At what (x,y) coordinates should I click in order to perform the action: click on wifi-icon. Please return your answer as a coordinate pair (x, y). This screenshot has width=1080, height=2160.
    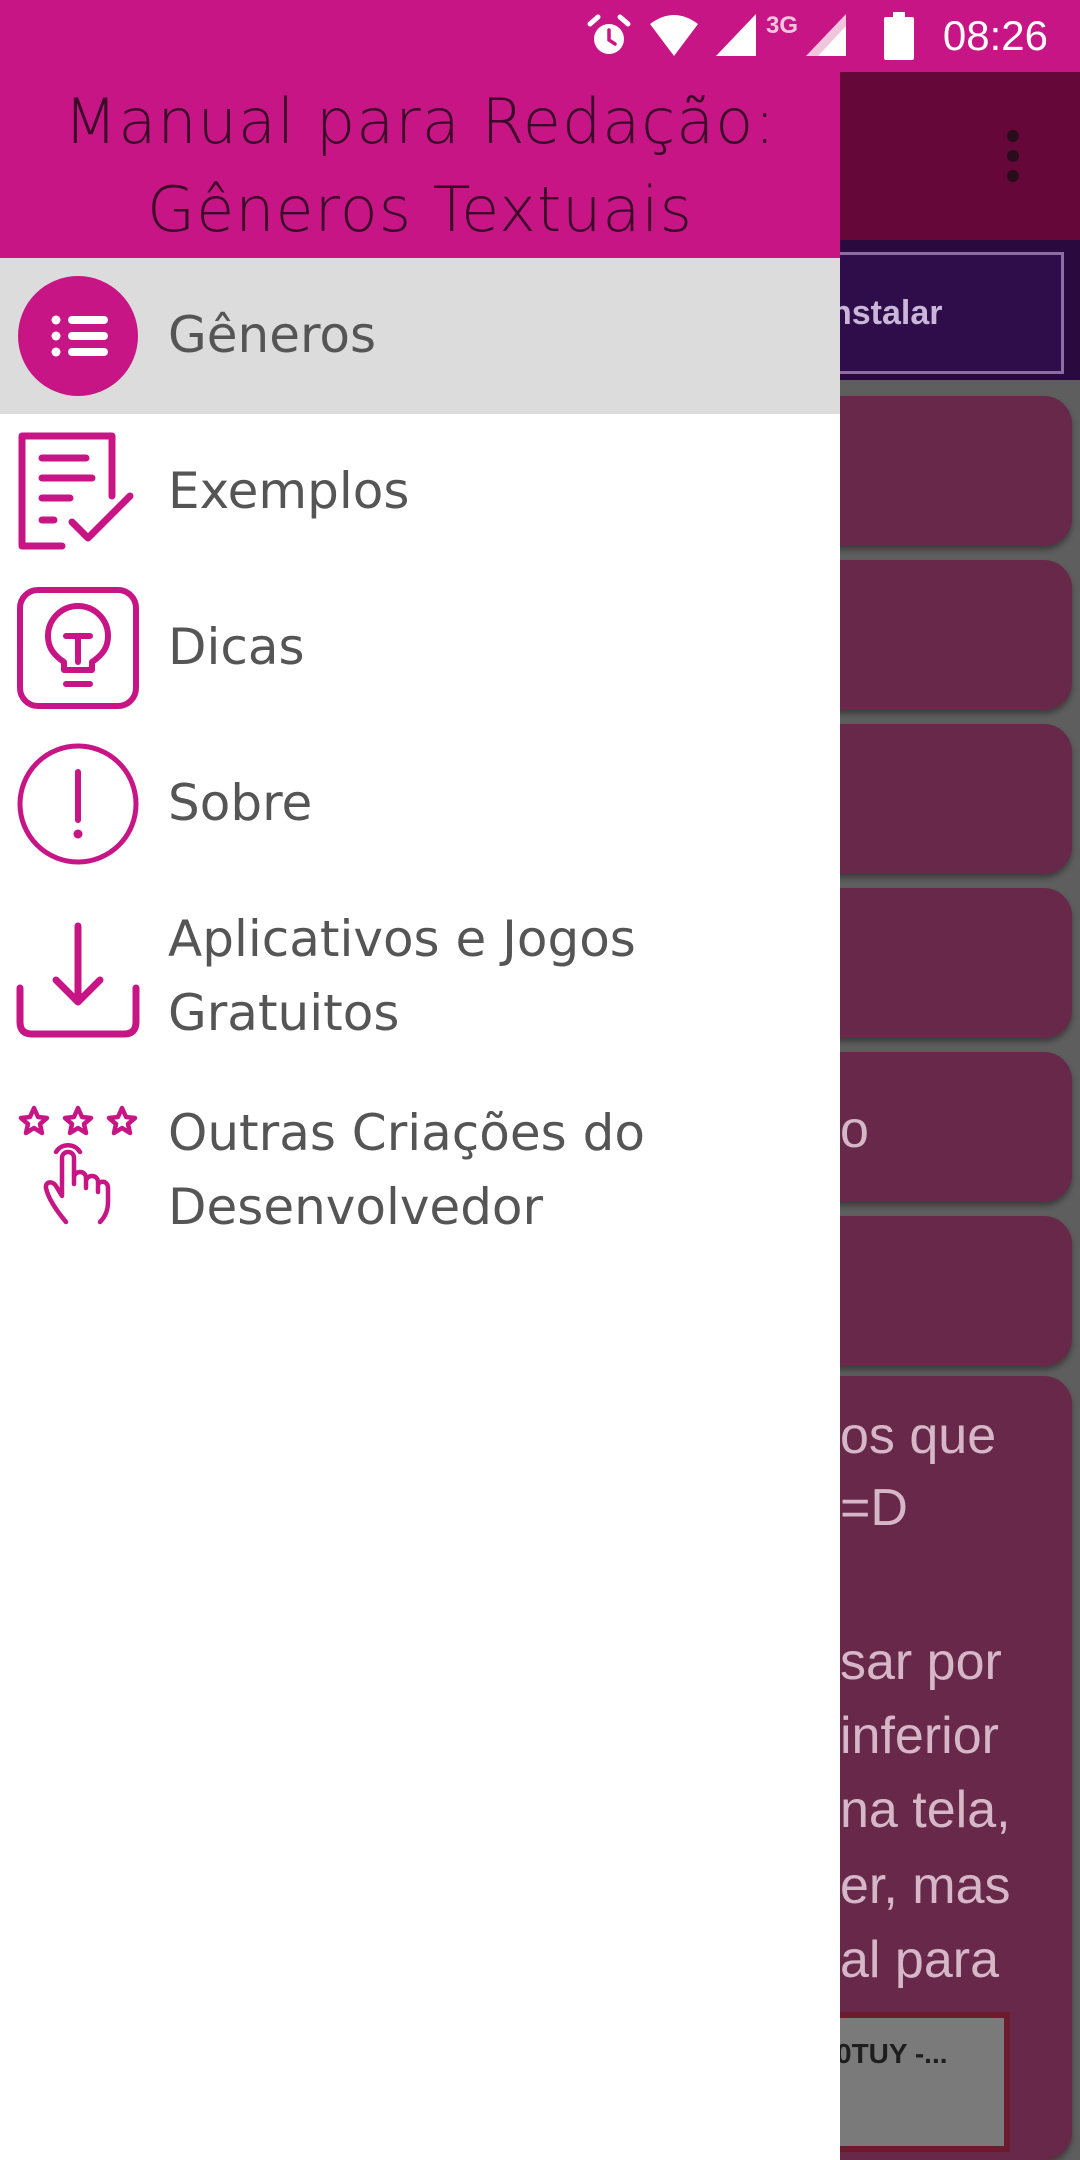
    Looking at the image, I should click on (674, 35).